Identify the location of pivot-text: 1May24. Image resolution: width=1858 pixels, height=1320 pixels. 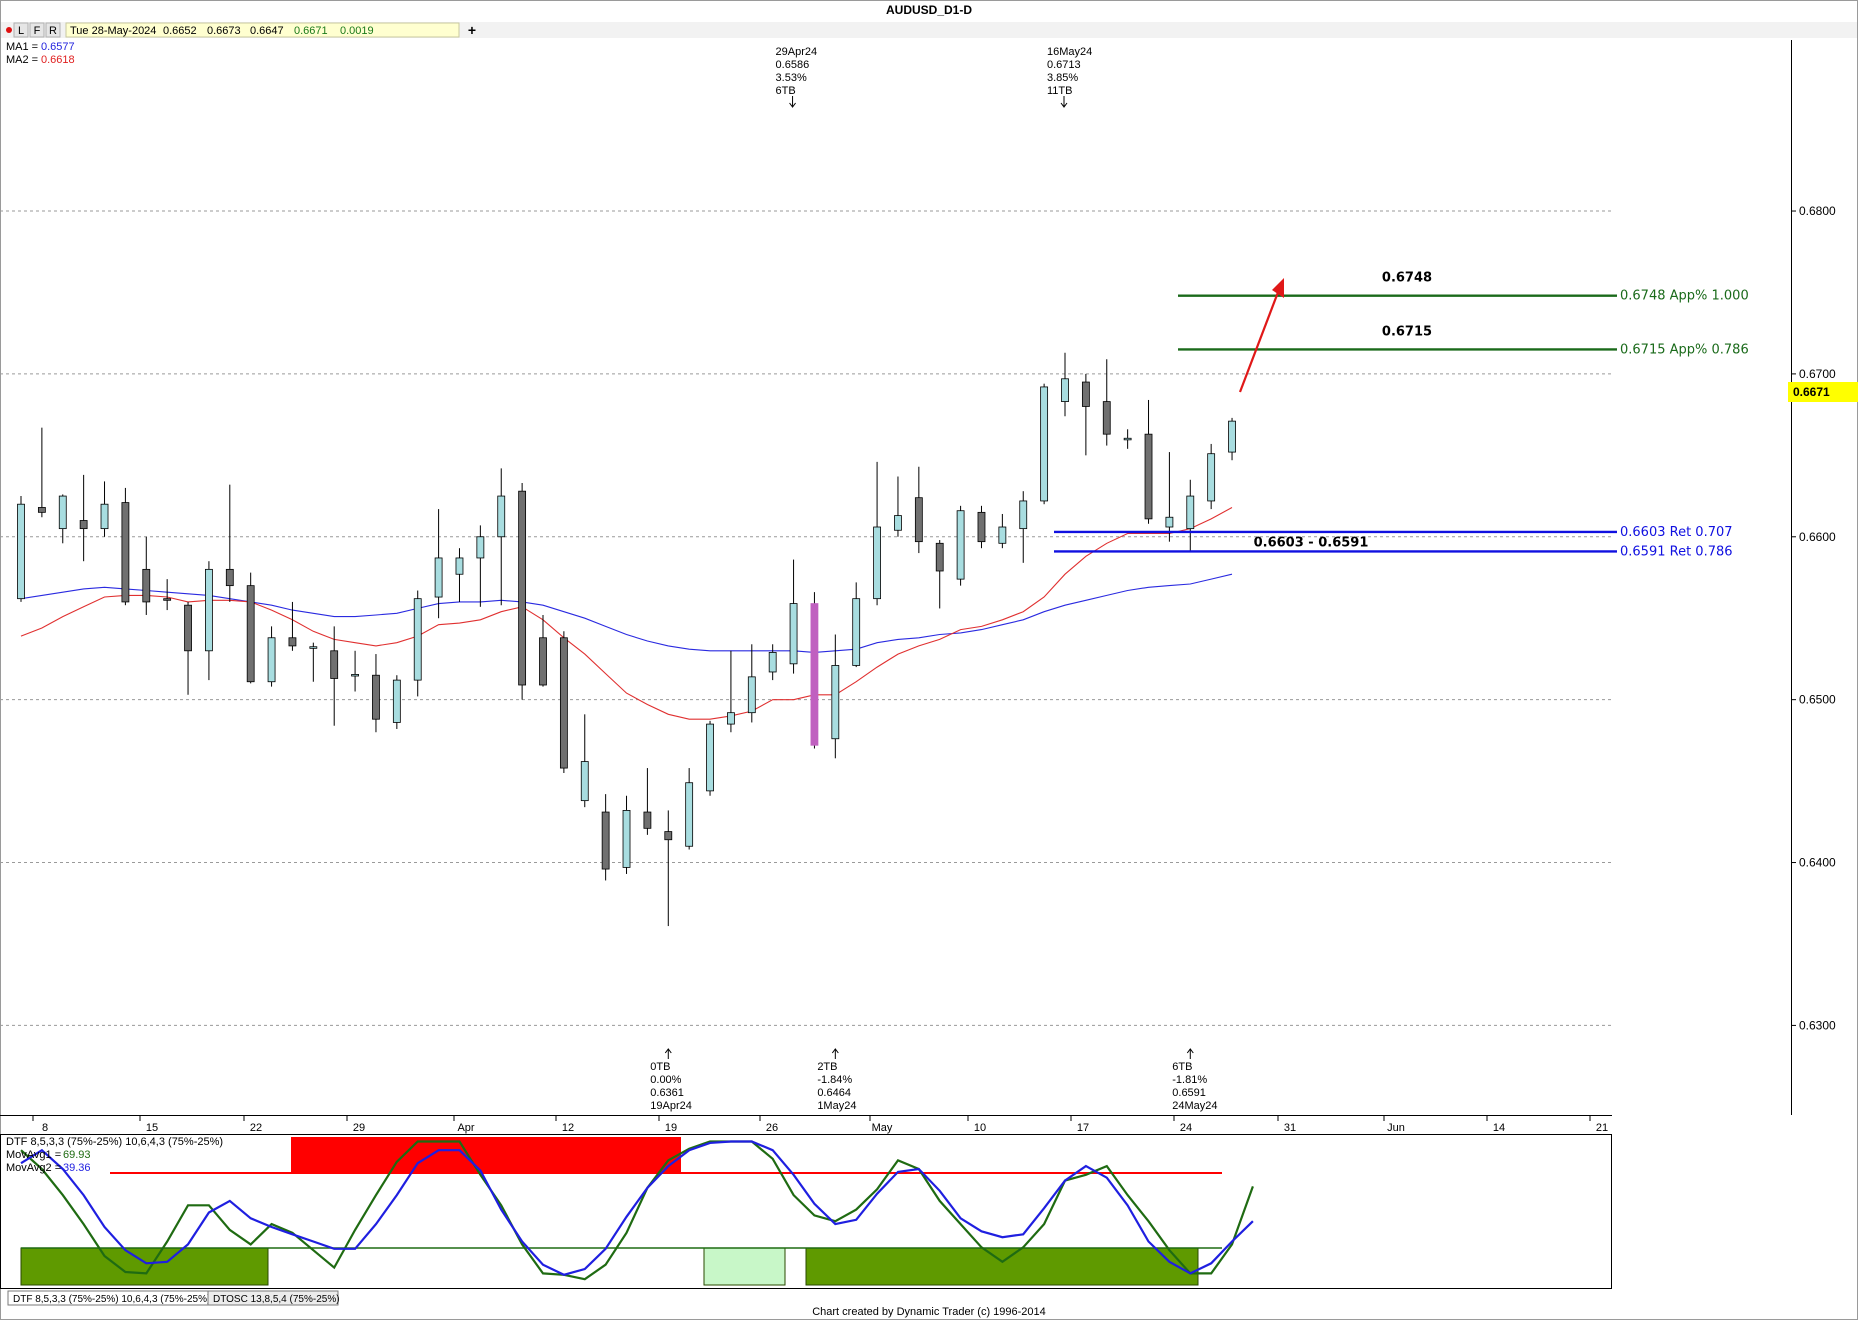
(836, 1106).